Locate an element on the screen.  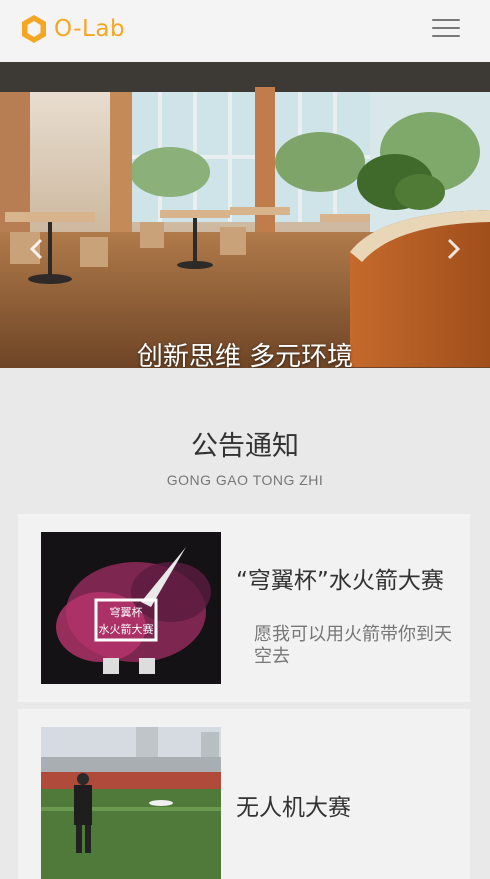
logo-text: O-Lab is located at coordinates (90, 29).